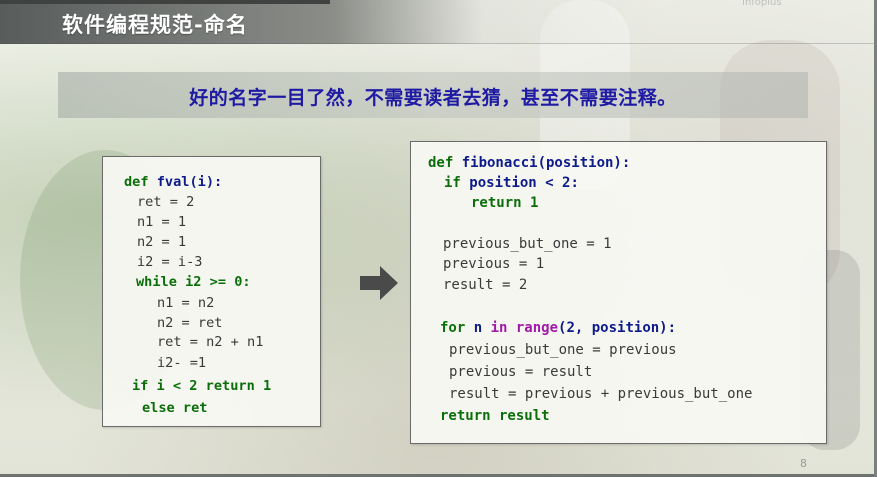 This screenshot has height=477, width=877. I want to click on code-line: n2 = ret, so click(190, 323).